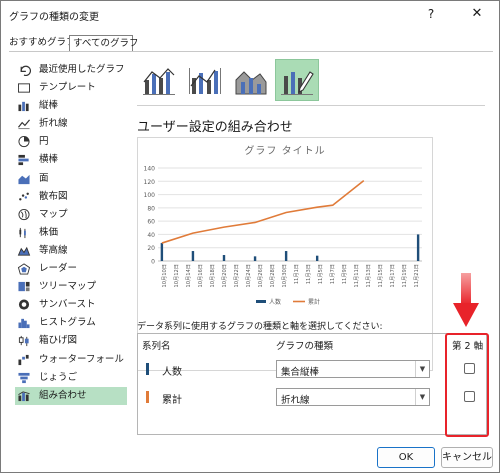 The height and width of the screenshot is (473, 500). What do you see at coordinates (71, 160) in the screenshot?
I see `sidebar-item: 横棒` at bounding box center [71, 160].